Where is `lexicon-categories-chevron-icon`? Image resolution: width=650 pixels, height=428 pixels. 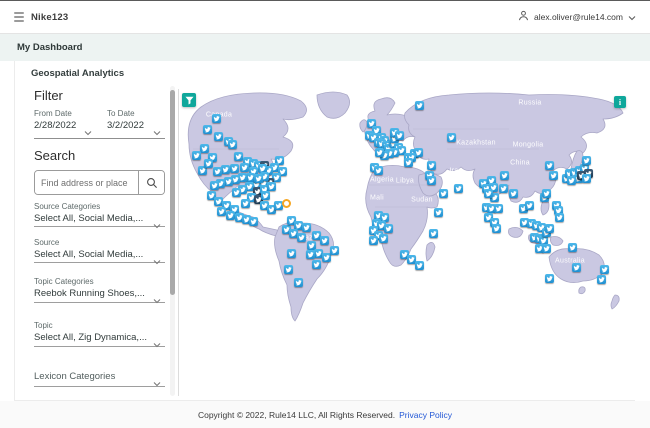
lexicon-categories-chevron-icon is located at coordinates (157, 383).